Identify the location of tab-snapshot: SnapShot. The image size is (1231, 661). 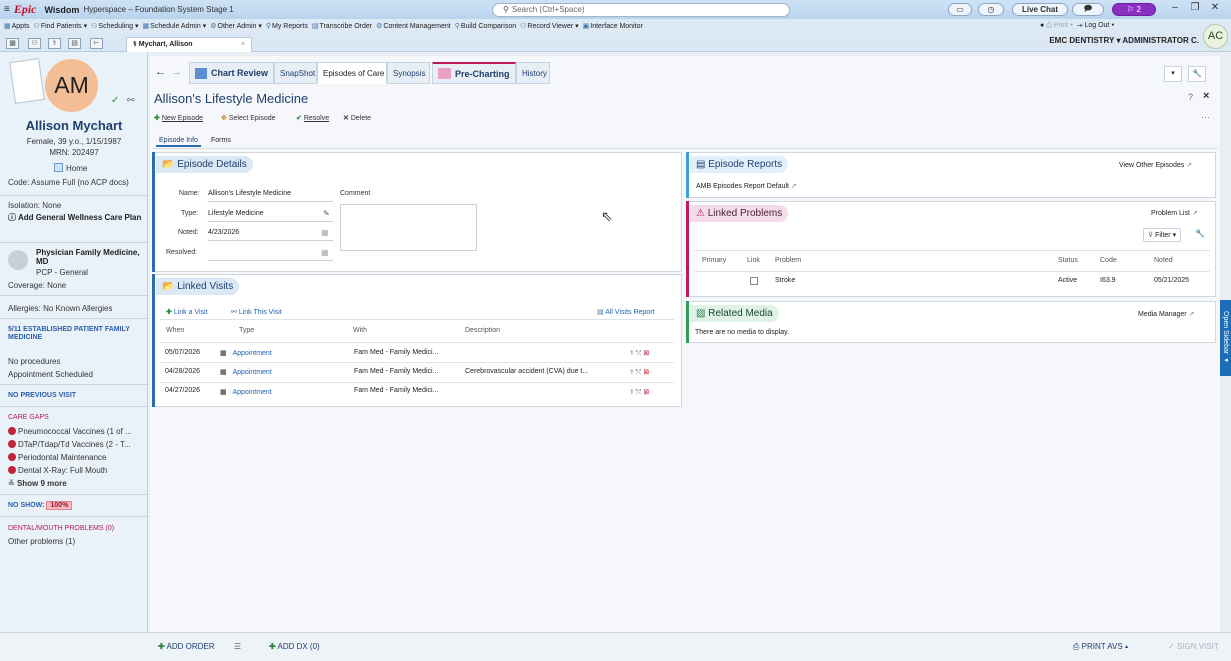
(295, 73).